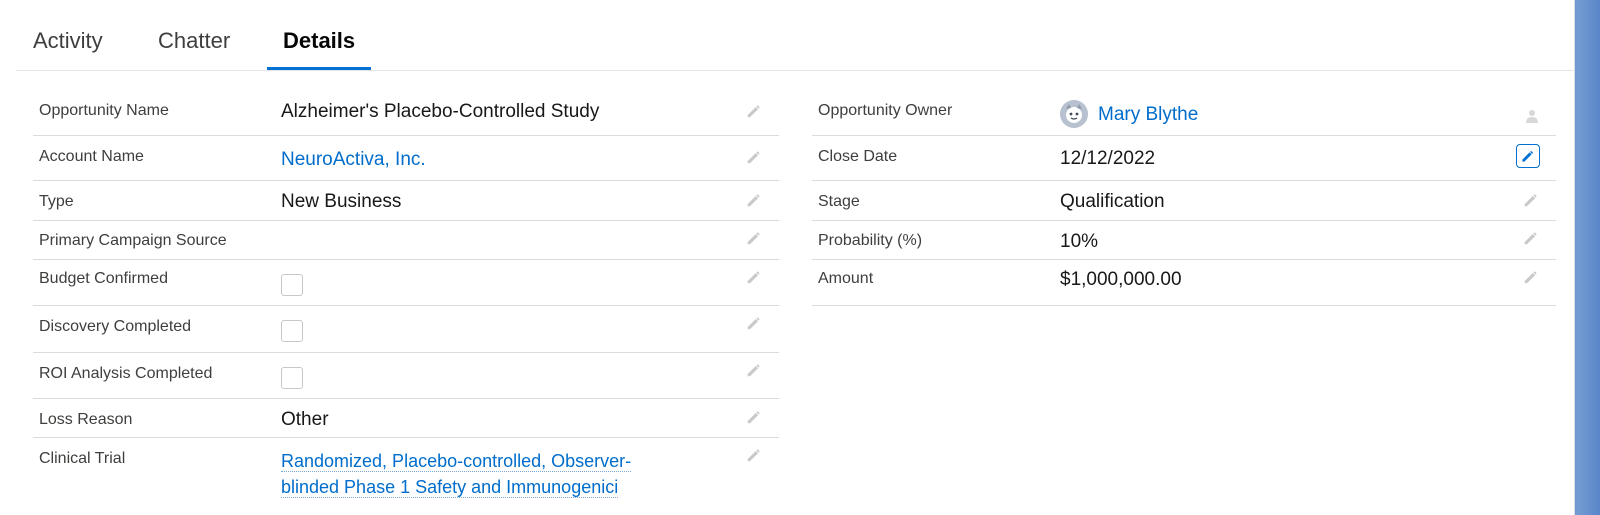  What do you see at coordinates (870, 240) in the screenshot?
I see `field-label: Probability (%)` at bounding box center [870, 240].